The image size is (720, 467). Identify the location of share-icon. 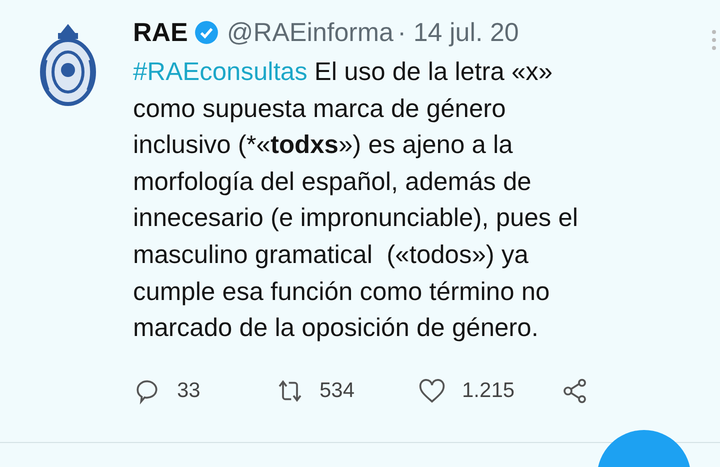
(574, 390).